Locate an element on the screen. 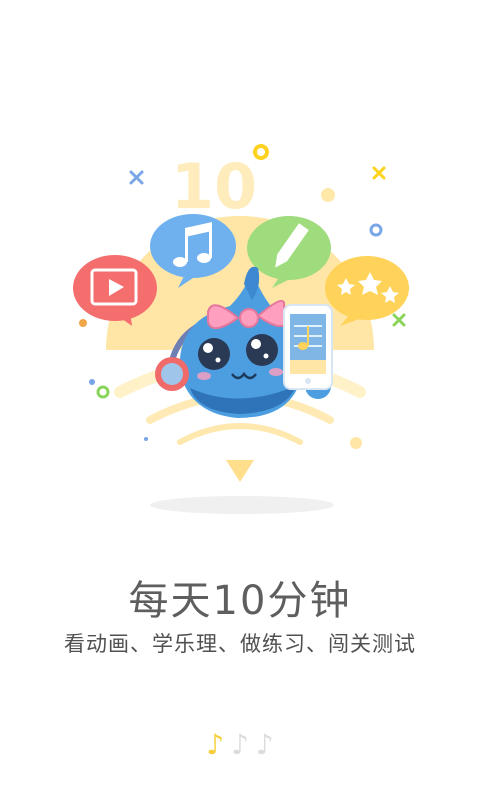 The width and height of the screenshot is (480, 800). onboarding-title: 每天10分钟 is located at coordinates (240, 601).